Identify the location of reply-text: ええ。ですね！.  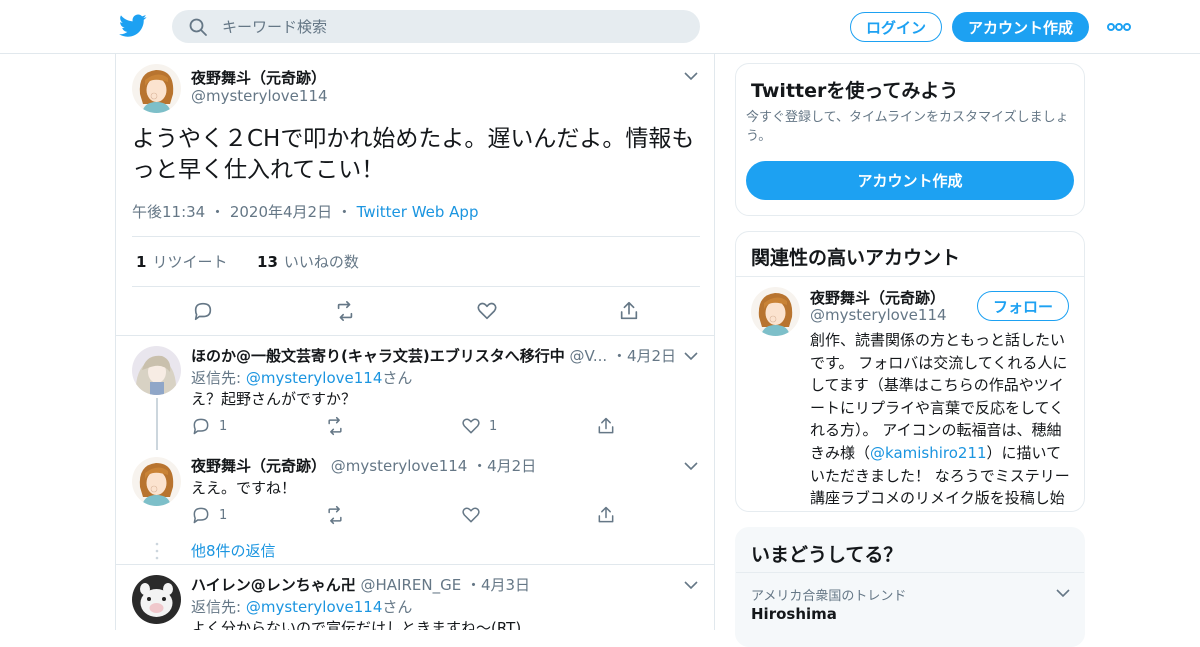
(244, 488).